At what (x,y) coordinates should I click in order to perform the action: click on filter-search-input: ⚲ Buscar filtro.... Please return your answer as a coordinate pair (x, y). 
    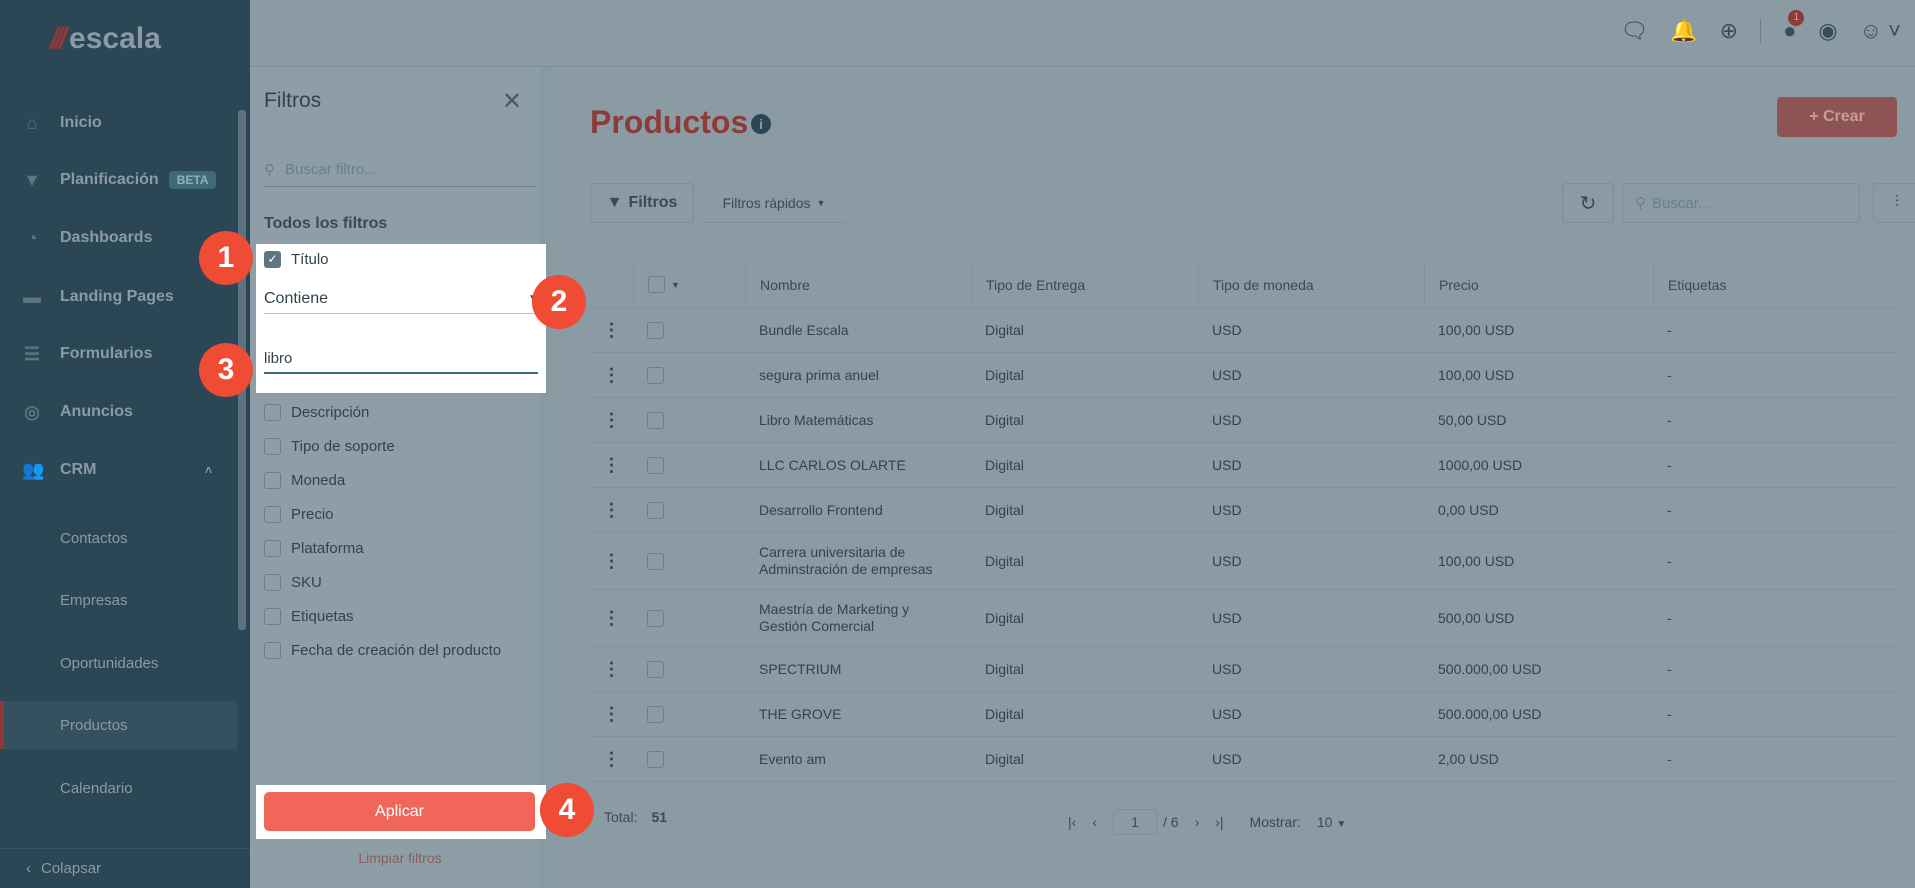
    Looking at the image, I should click on (400, 170).